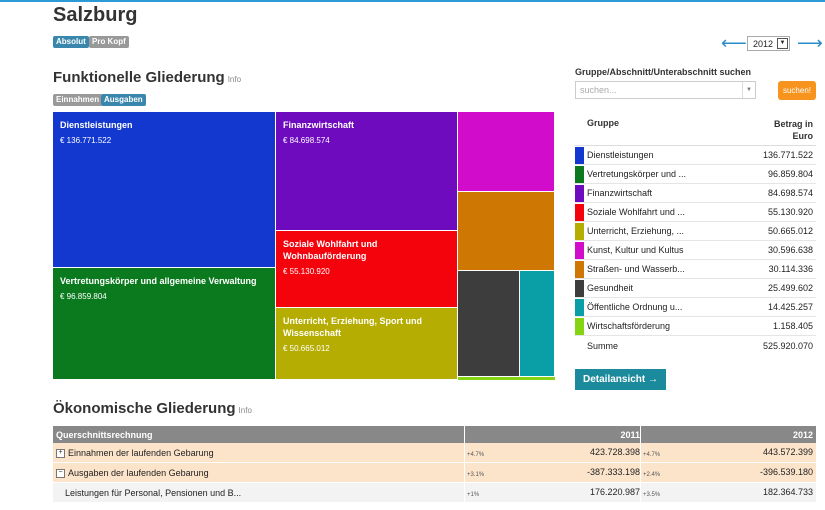  What do you see at coordinates (635, 250) in the screenshot?
I see `group-row-name: Kunst, Kultur und Kultus` at bounding box center [635, 250].